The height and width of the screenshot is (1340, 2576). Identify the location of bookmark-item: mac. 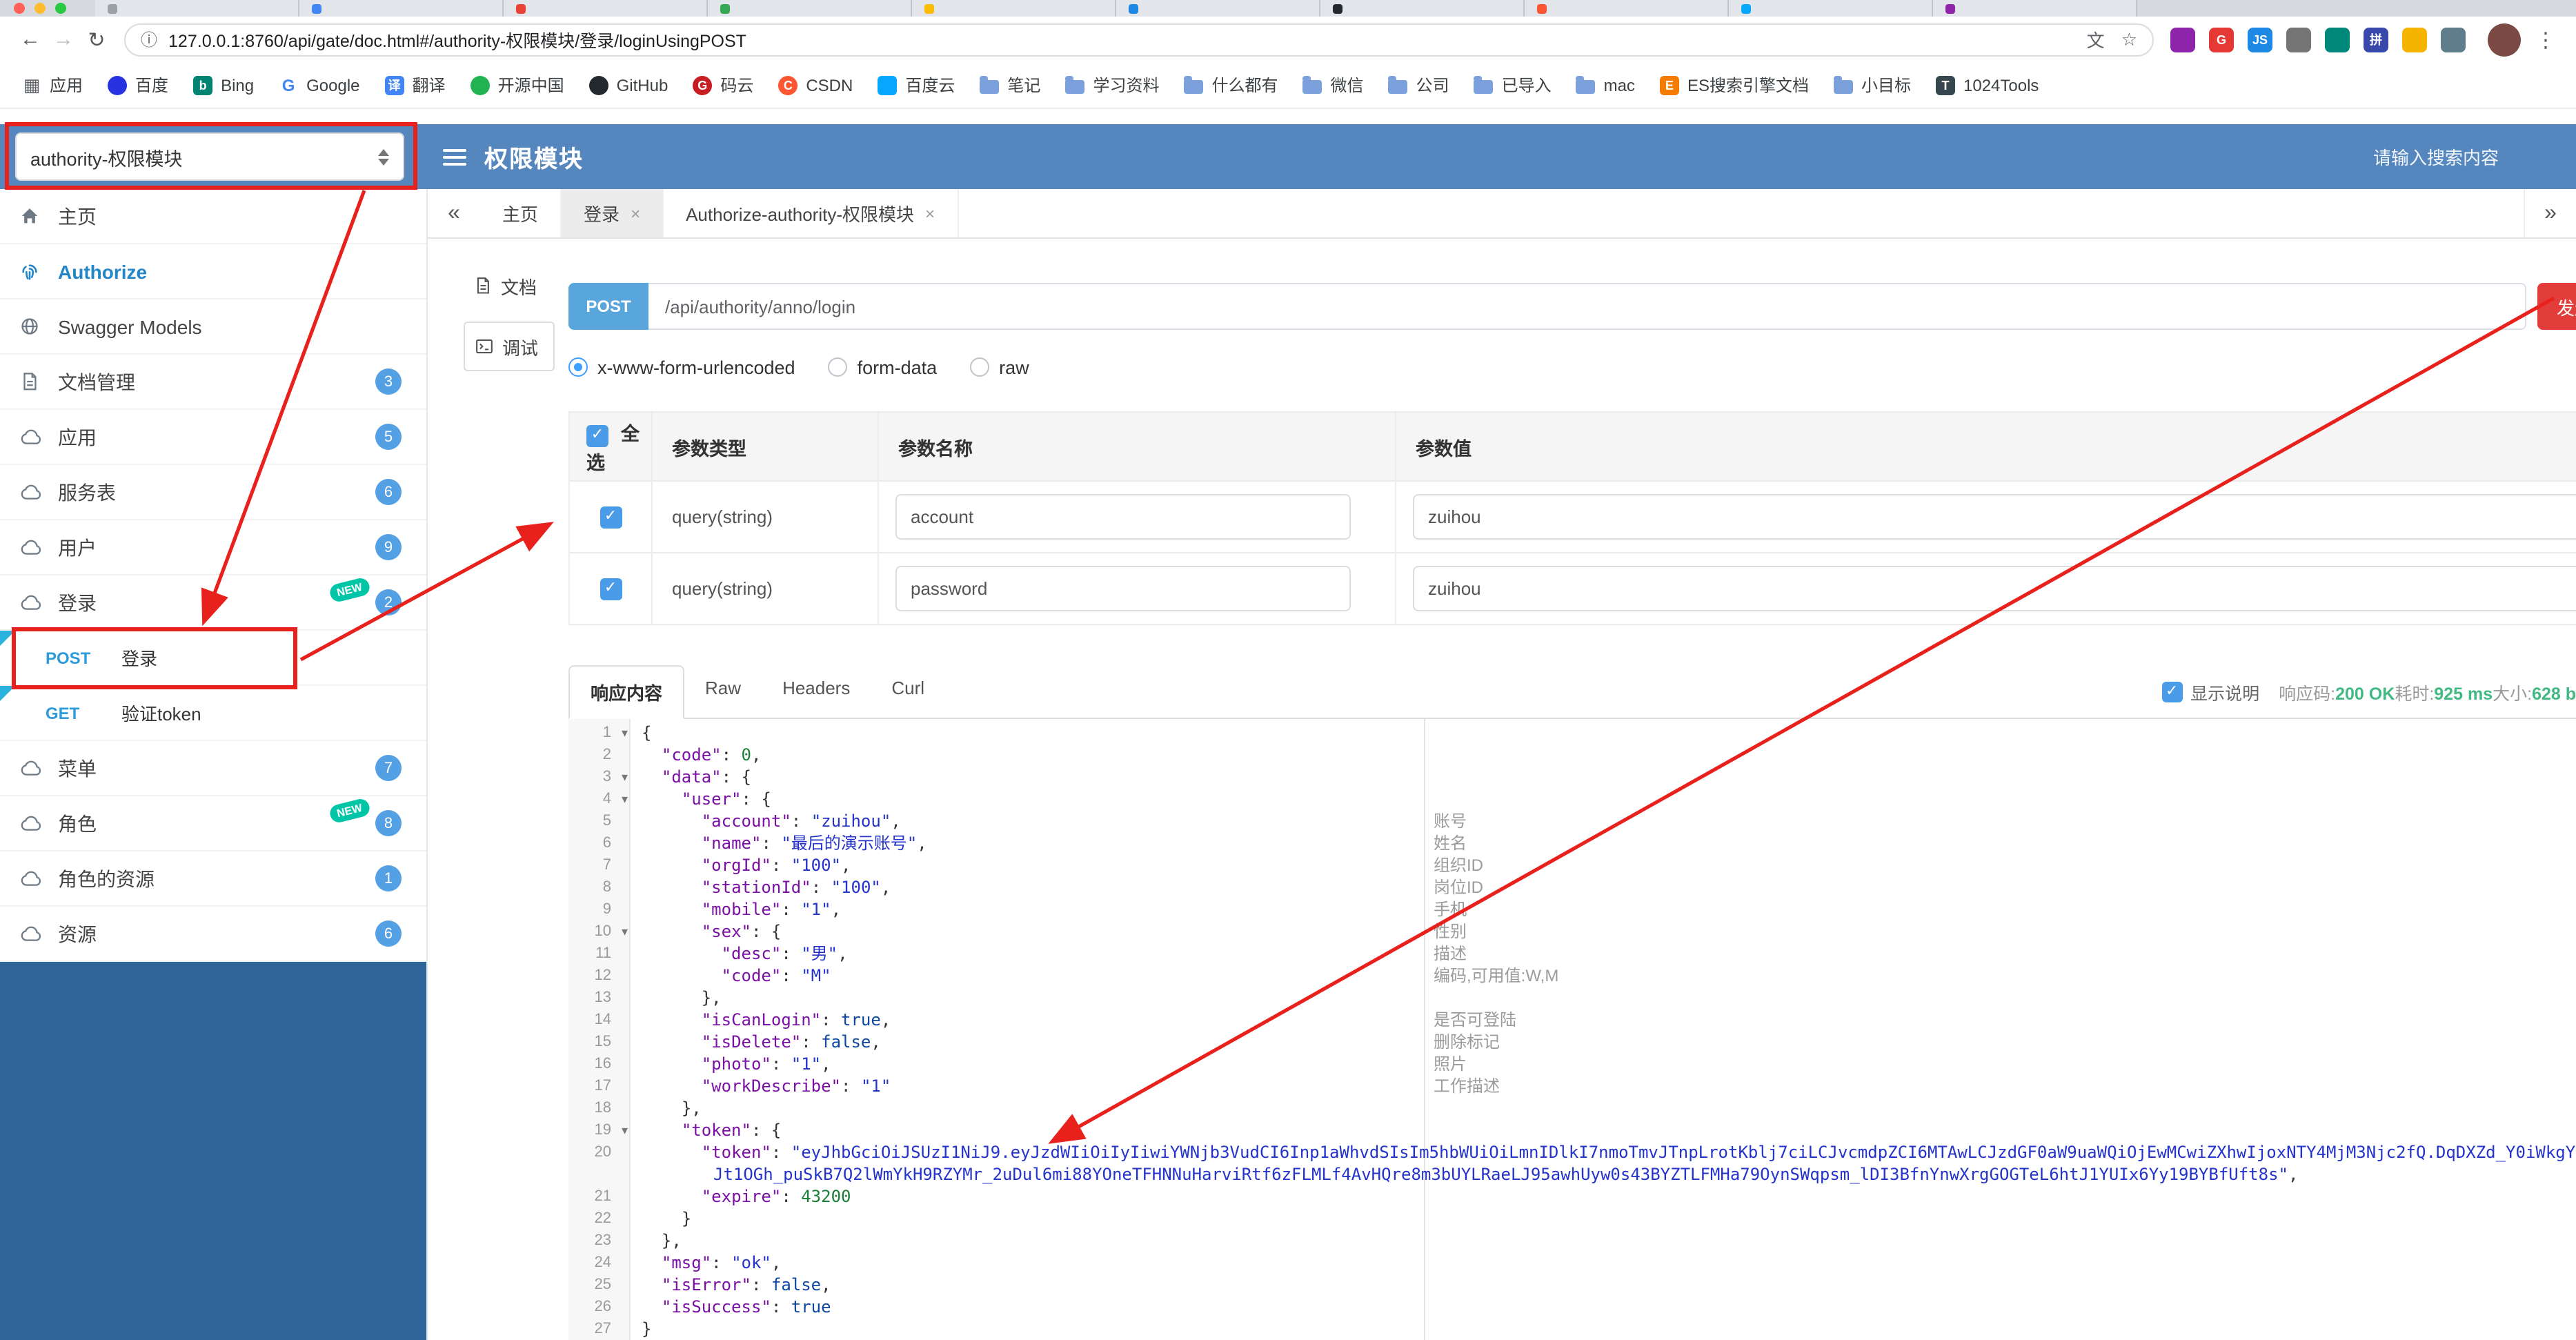
(1605, 85).